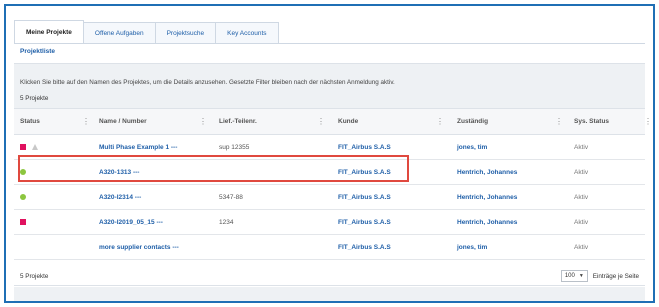 The width and height of the screenshot is (659, 307). Describe the element at coordinates (615, 276) in the screenshot. I see `per-page-label: Einträge je Seite` at that location.